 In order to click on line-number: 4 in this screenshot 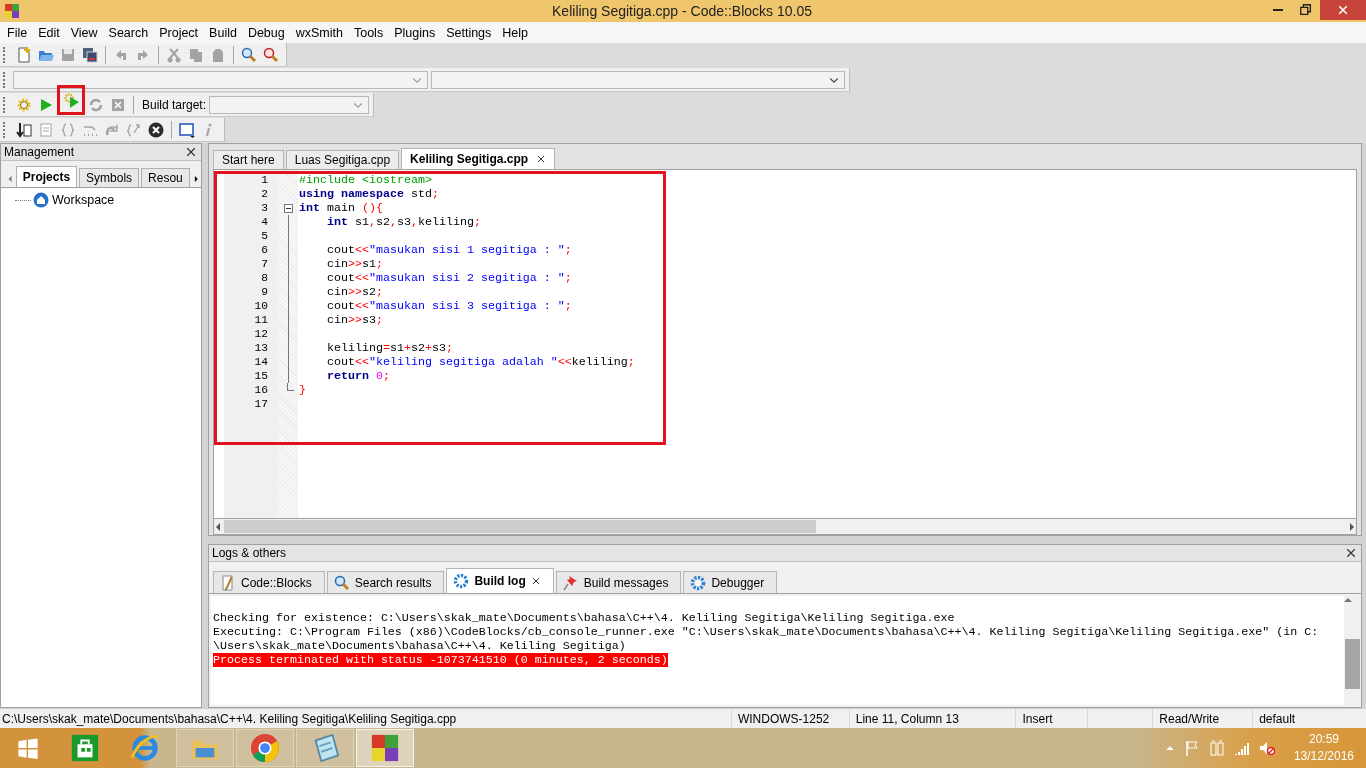, I will do `click(264, 222)`.